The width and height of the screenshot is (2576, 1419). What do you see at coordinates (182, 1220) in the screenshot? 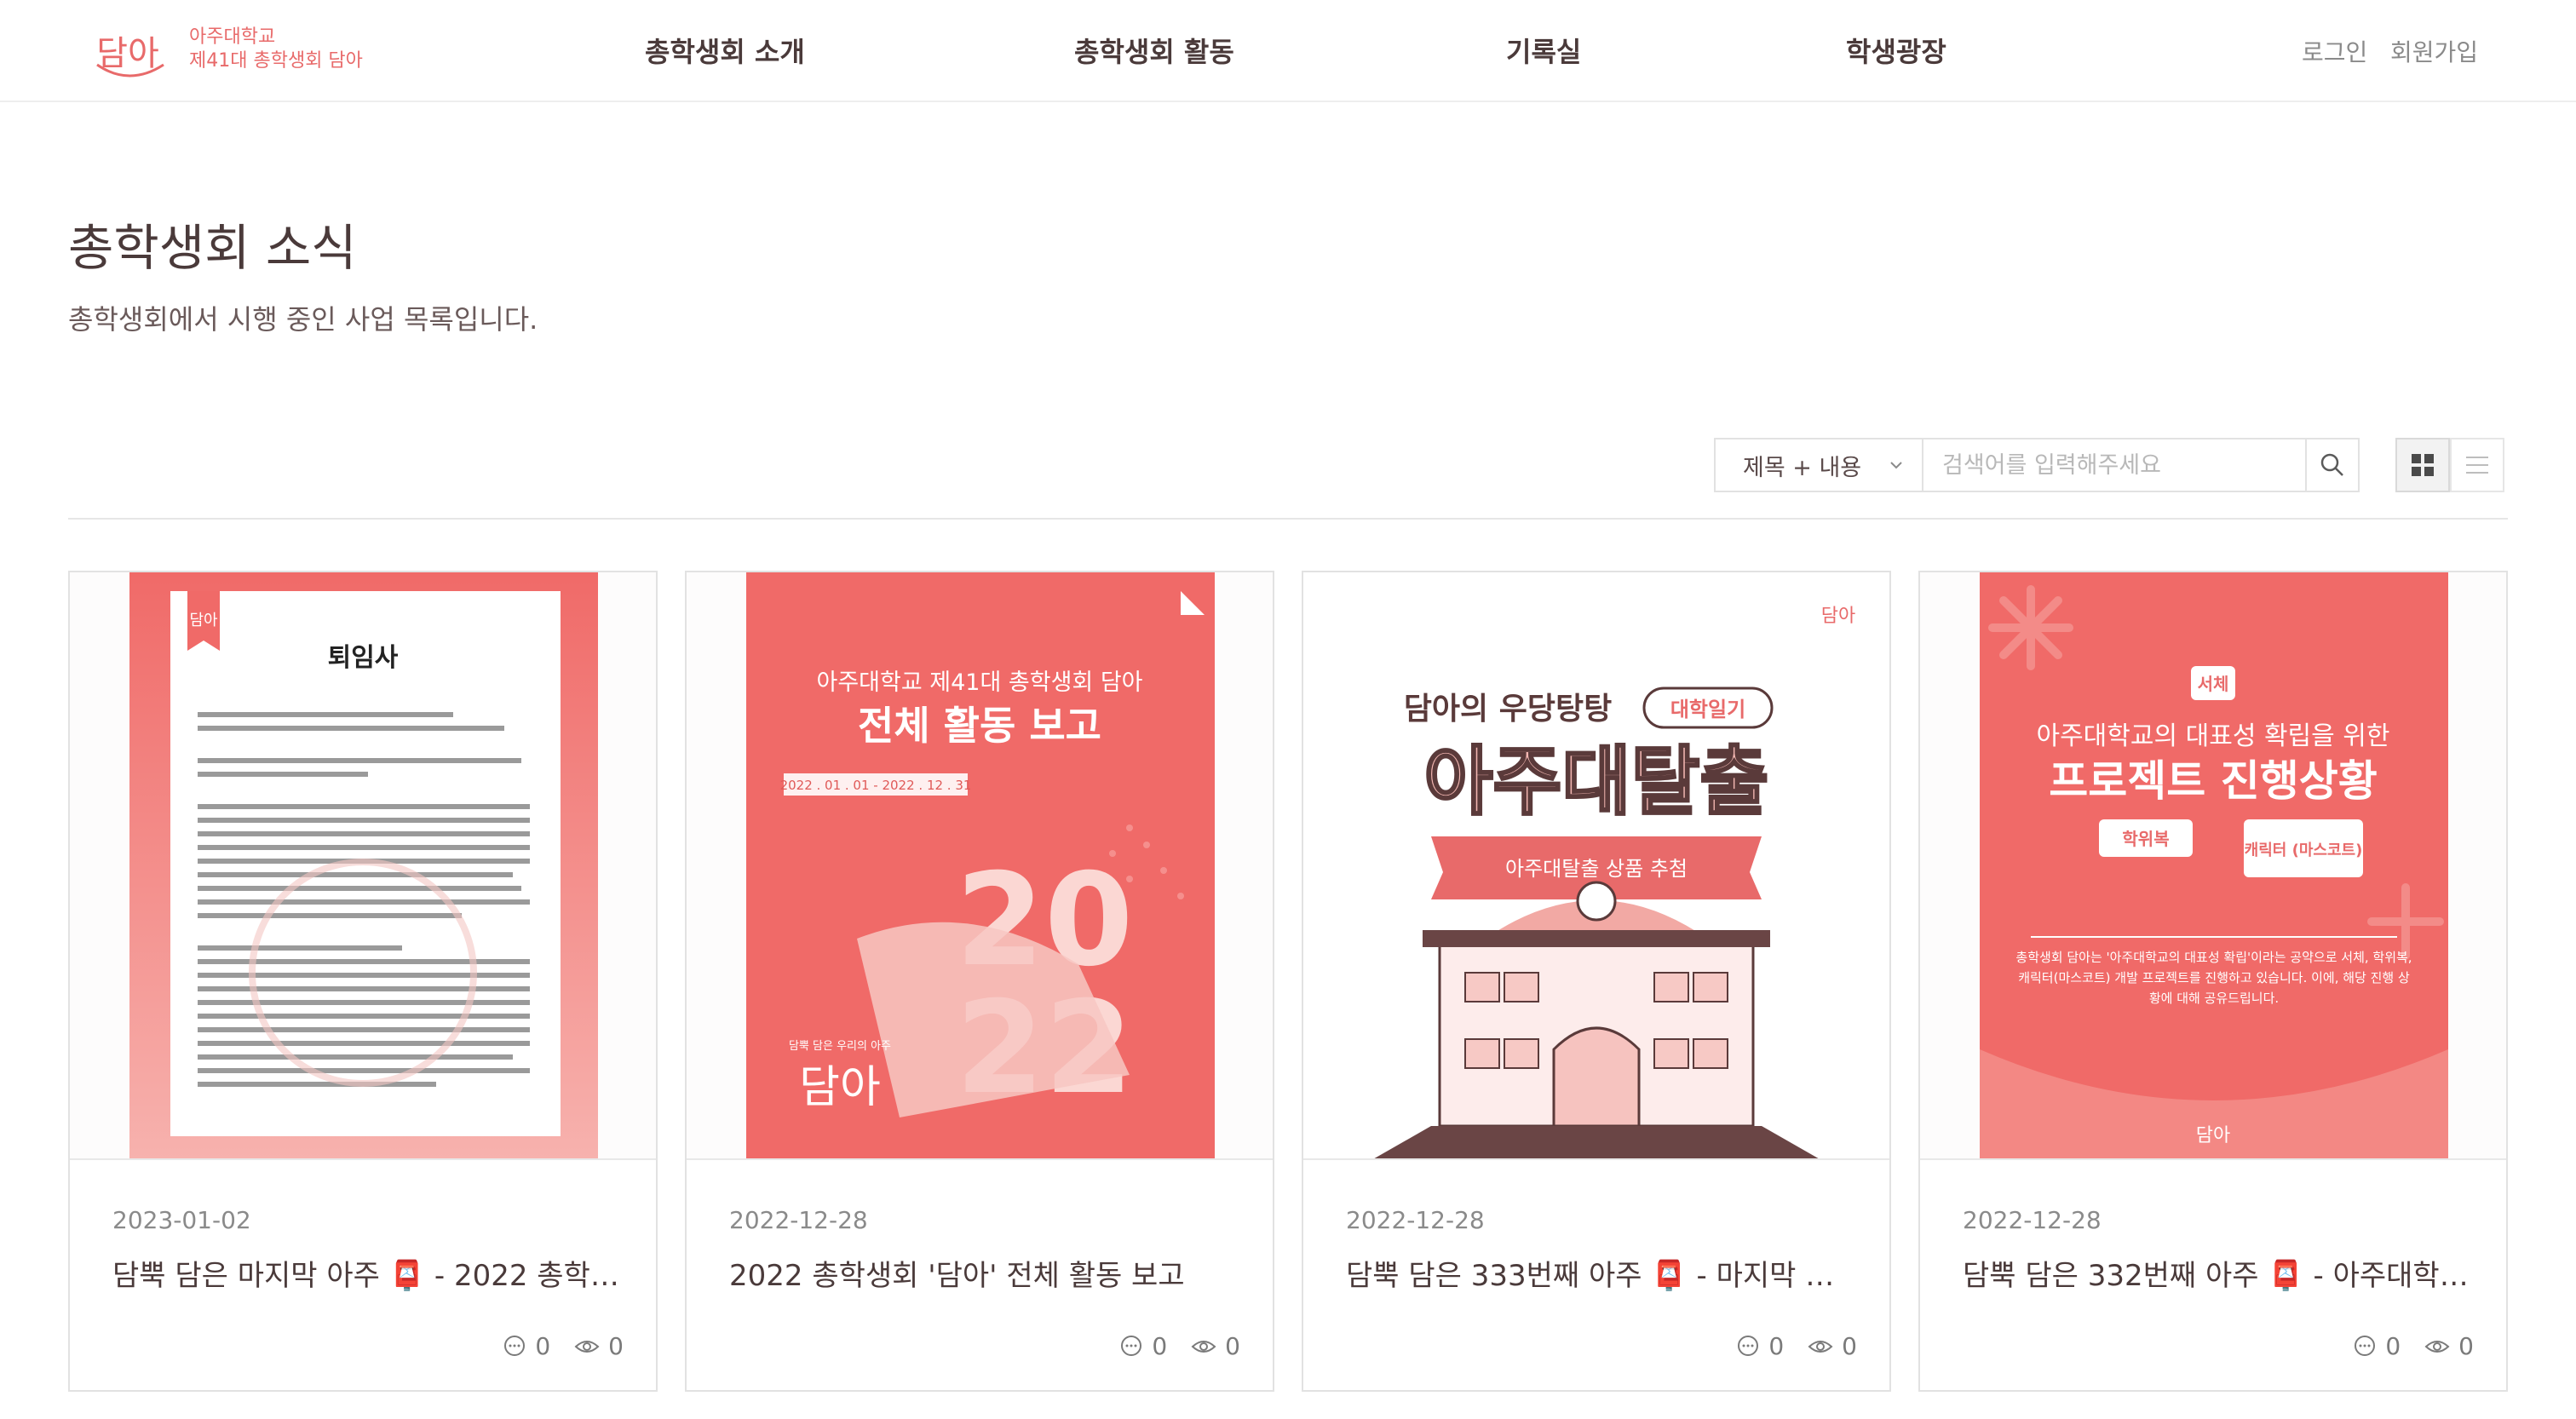
I see `post-date: 2023-01-02` at bounding box center [182, 1220].